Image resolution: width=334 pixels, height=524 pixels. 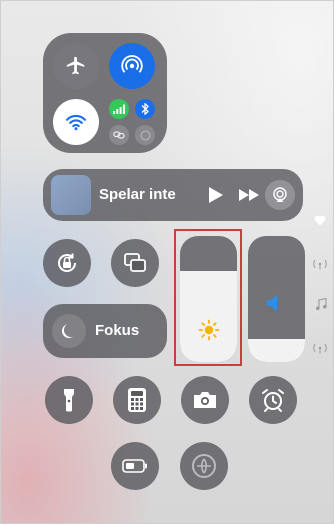 What do you see at coordinates (276, 350) in the screenshot?
I see `volume-fill` at bounding box center [276, 350].